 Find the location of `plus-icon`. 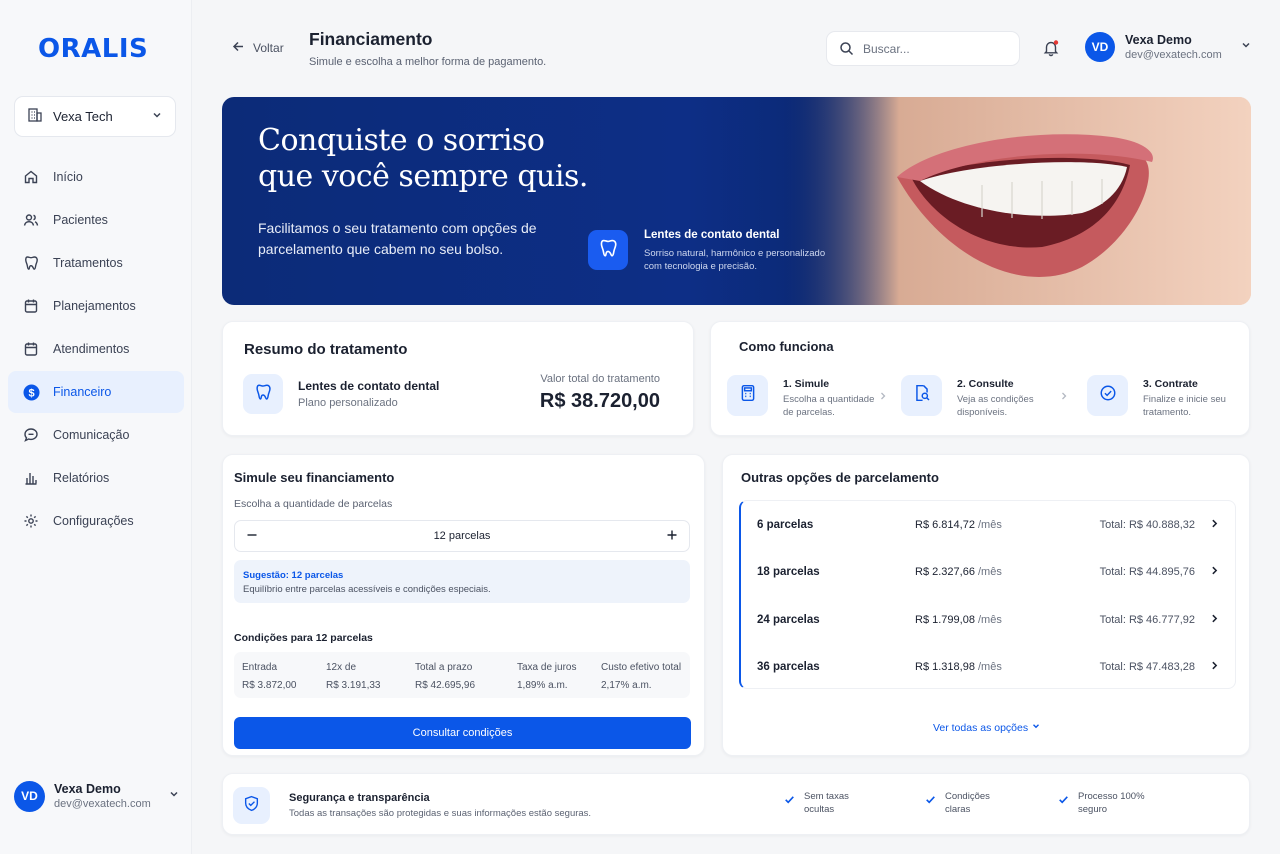

plus-icon is located at coordinates (672, 537).